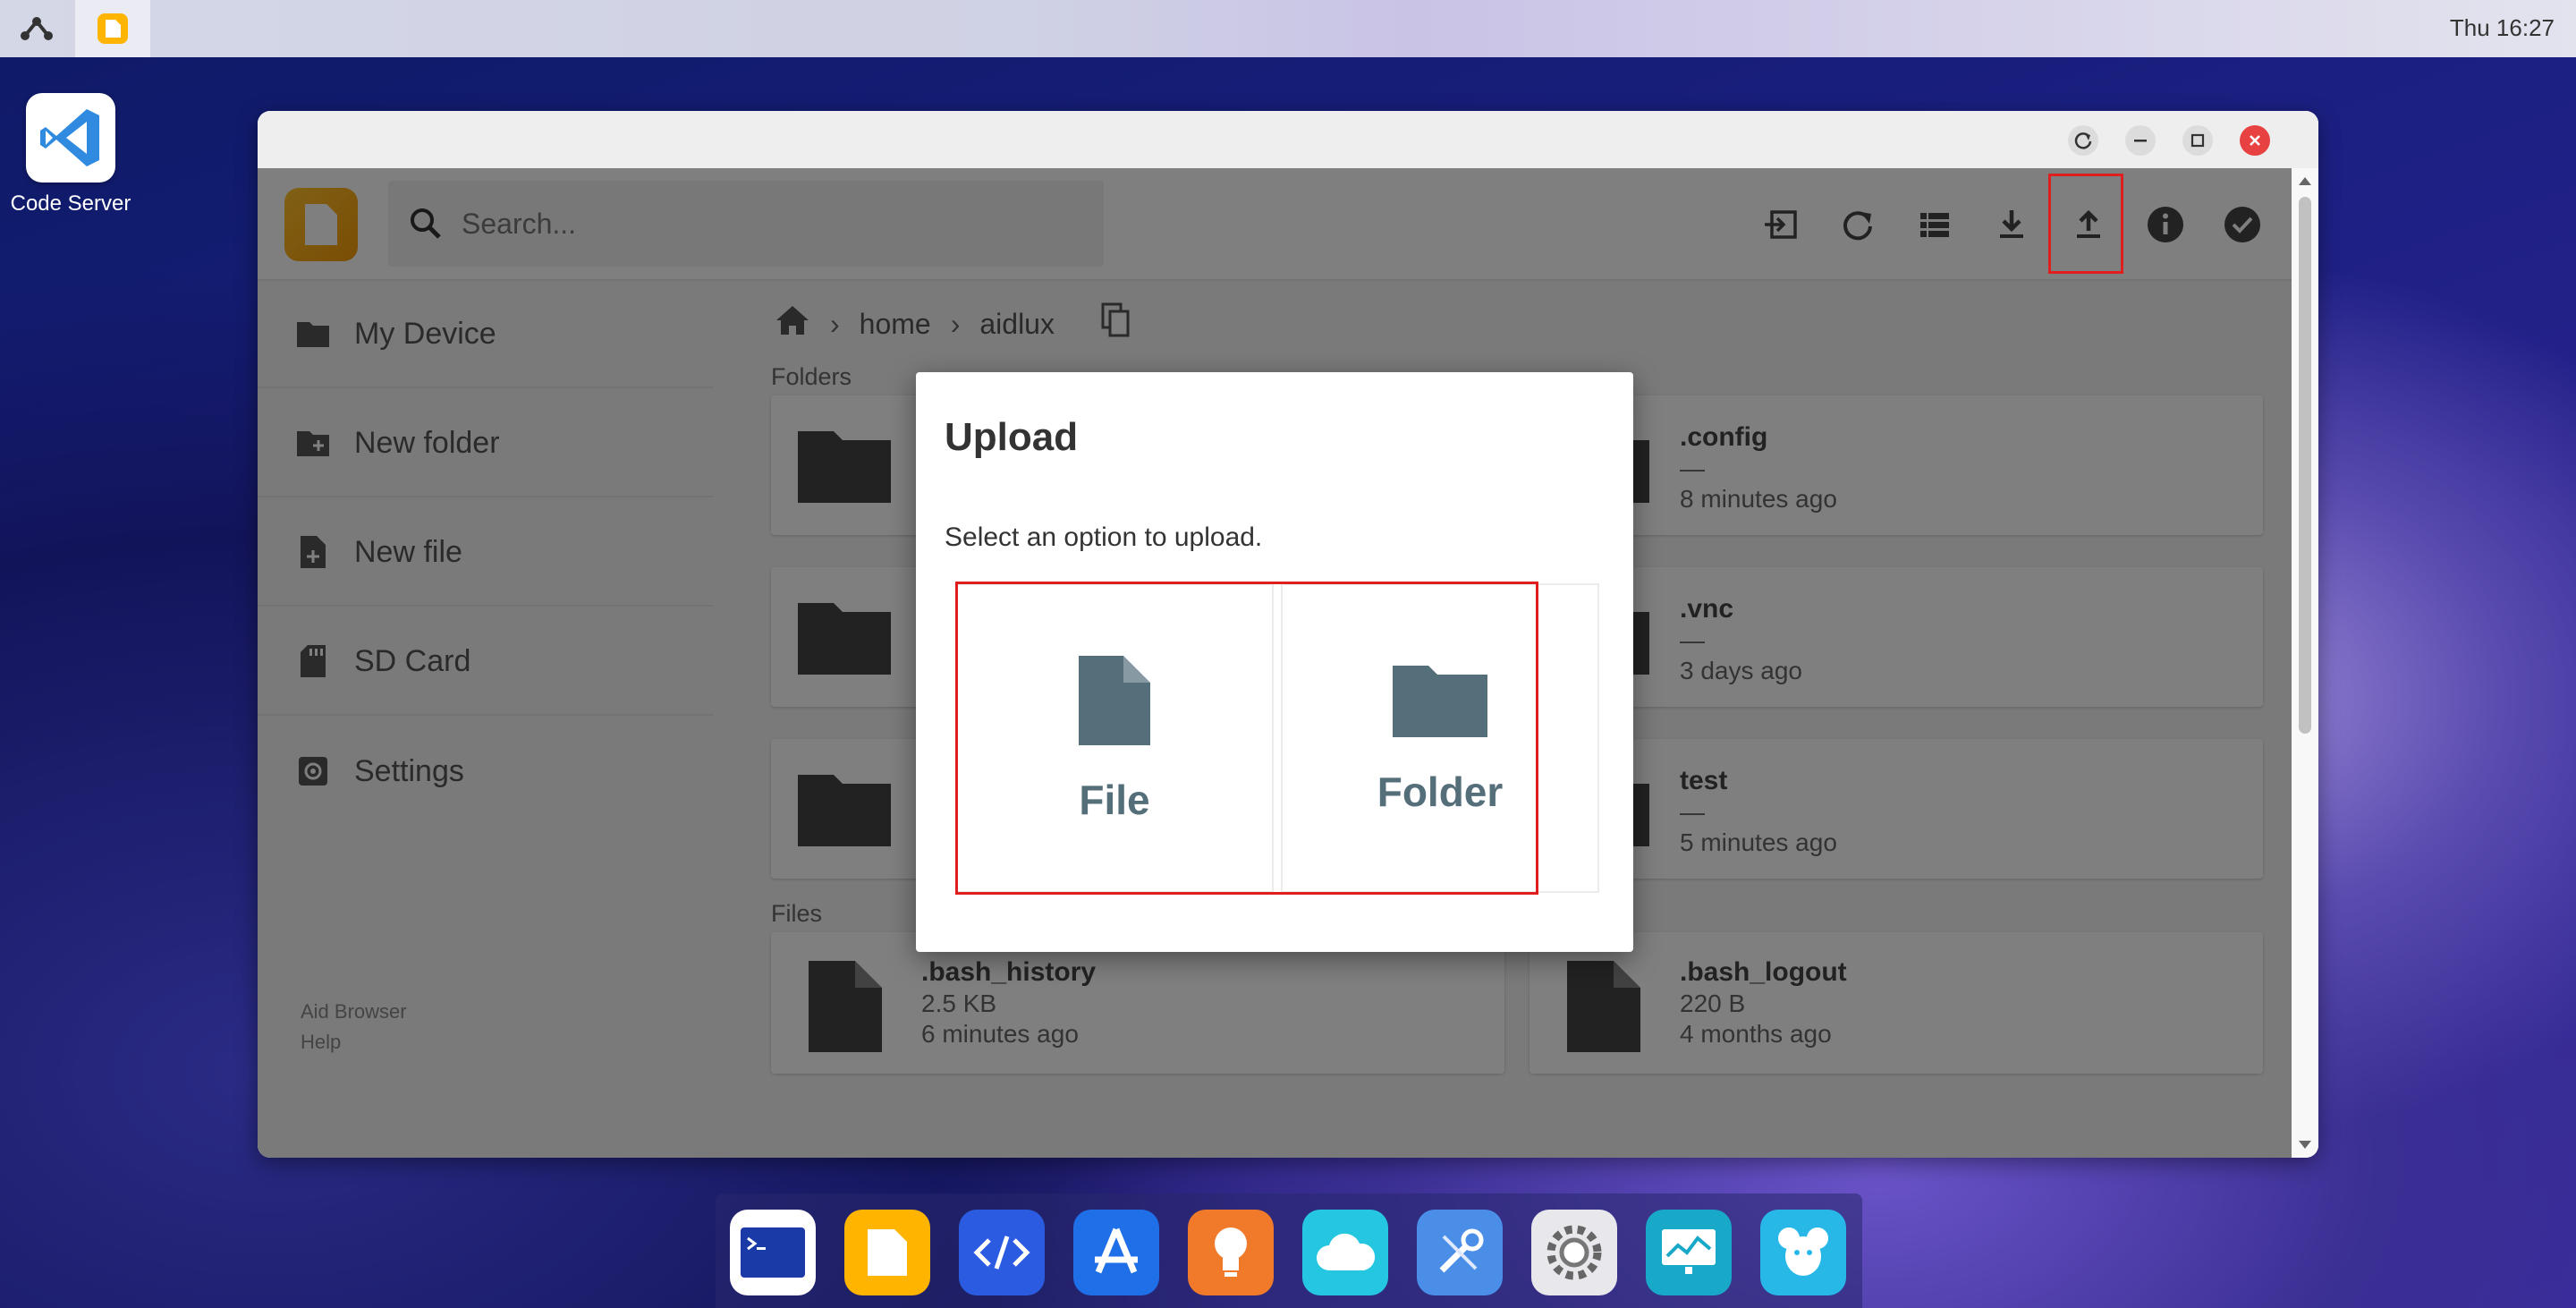 This screenshot has height=1308, width=2576. I want to click on tools-app-icon, so click(1460, 1252).